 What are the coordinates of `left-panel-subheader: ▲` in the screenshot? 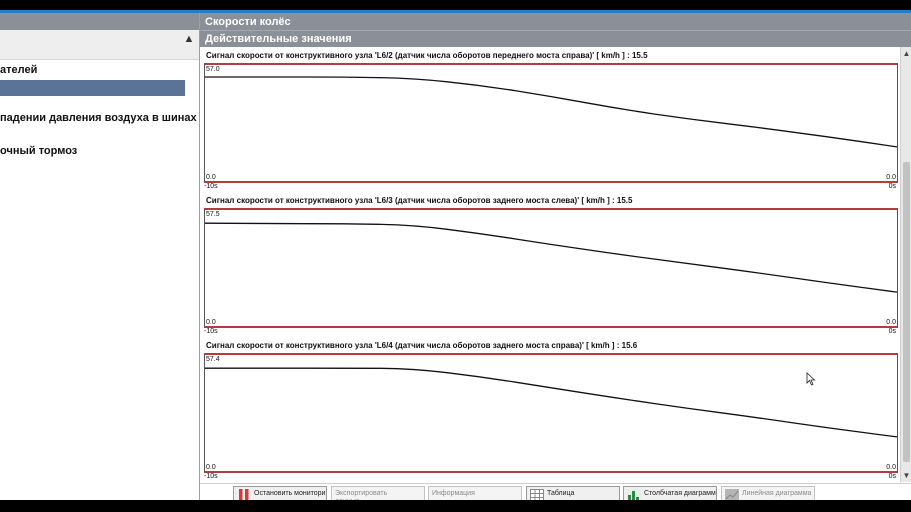 It's located at (100, 45).